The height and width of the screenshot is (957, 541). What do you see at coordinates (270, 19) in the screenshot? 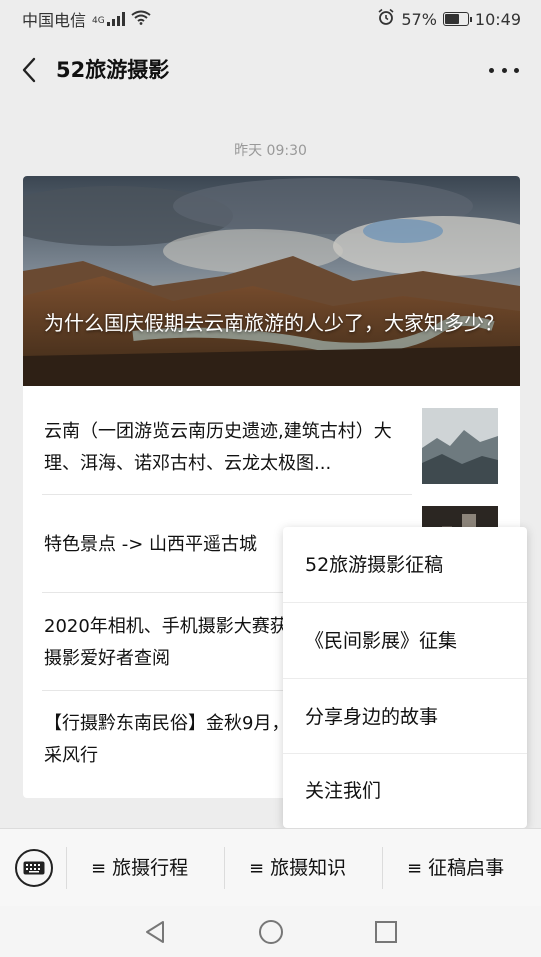
I see `status-bar: 中国电信 4G 57% 10:49` at bounding box center [270, 19].